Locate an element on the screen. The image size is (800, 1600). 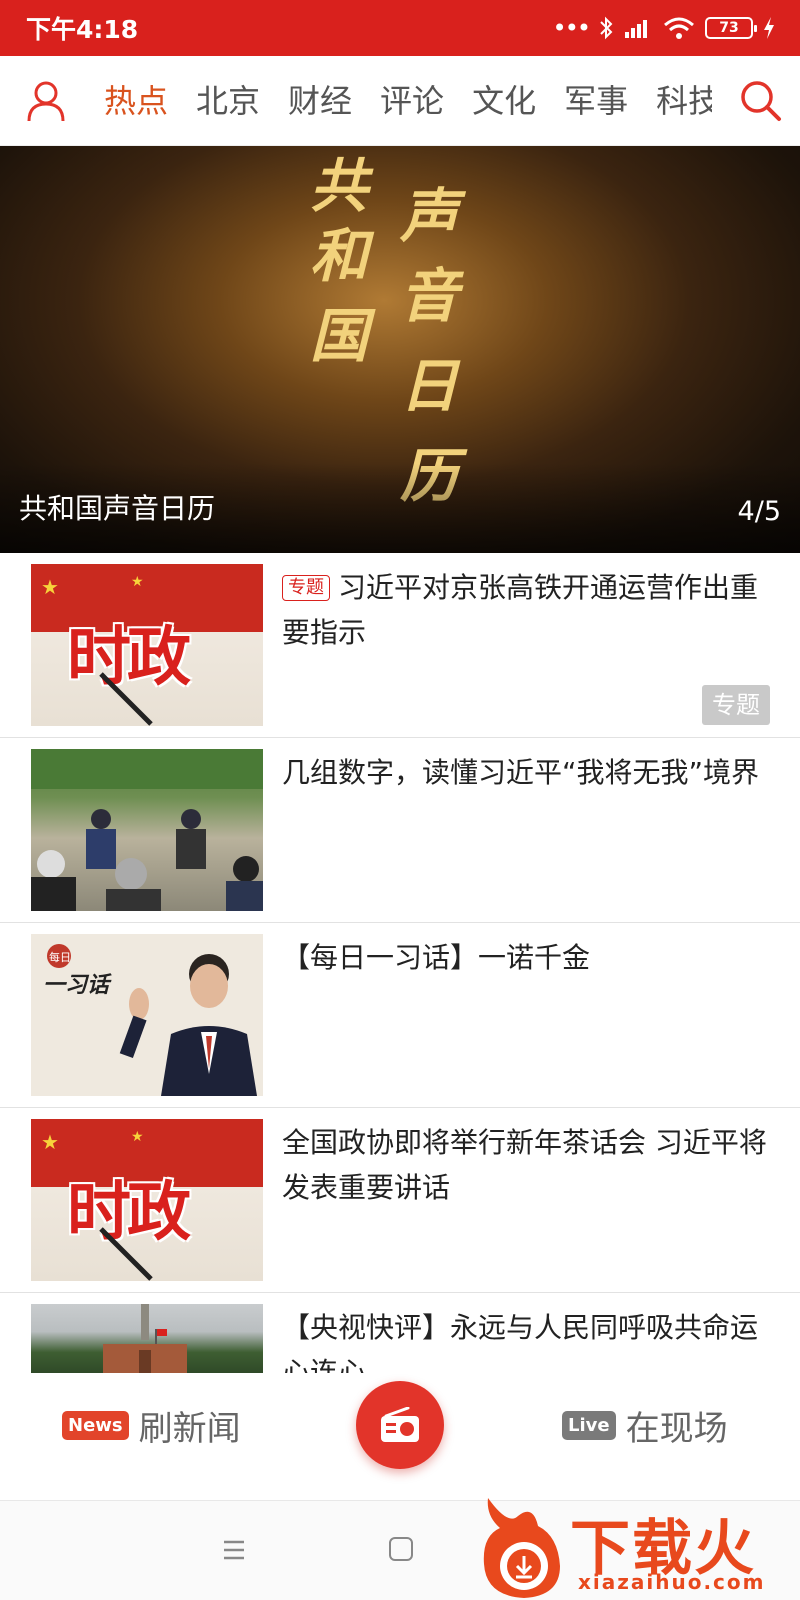
banner-page-indicator: 4/5 is located at coordinates (759, 511).